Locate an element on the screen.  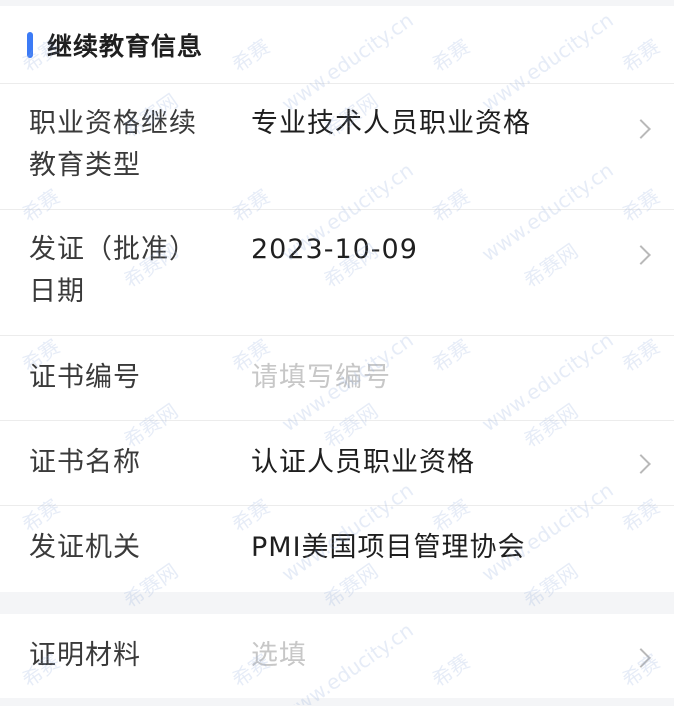
education-type-value: 专业技术人员职业资格 is located at coordinates (391, 123).